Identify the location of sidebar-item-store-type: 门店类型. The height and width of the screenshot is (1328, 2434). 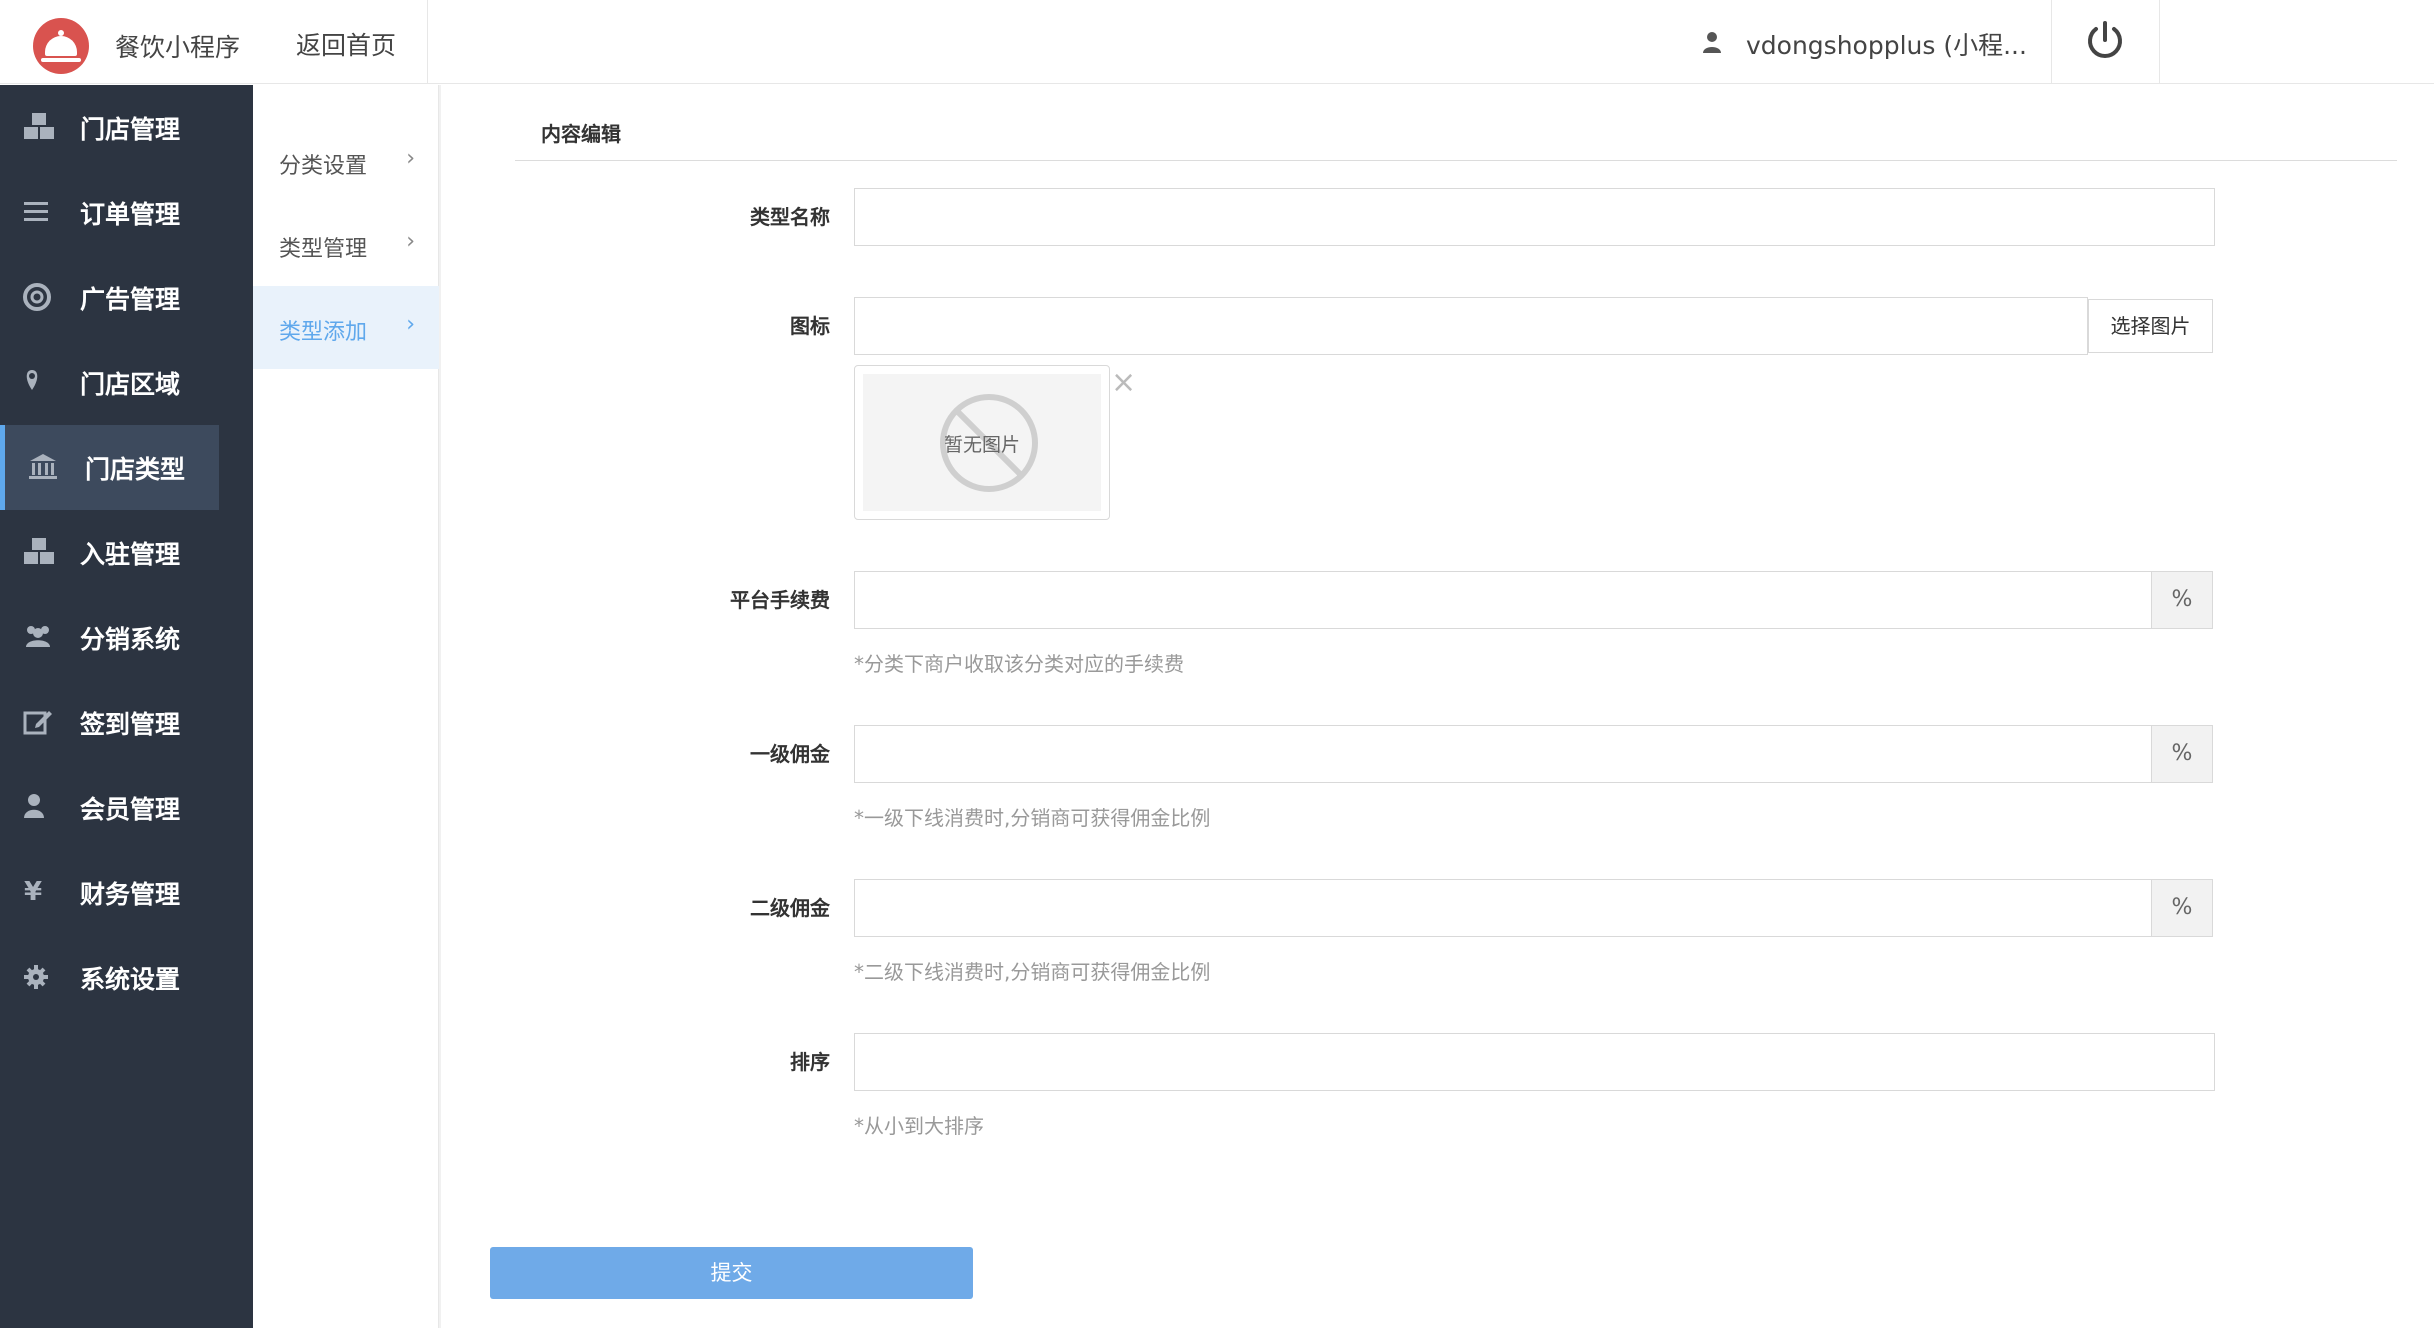
(109, 467).